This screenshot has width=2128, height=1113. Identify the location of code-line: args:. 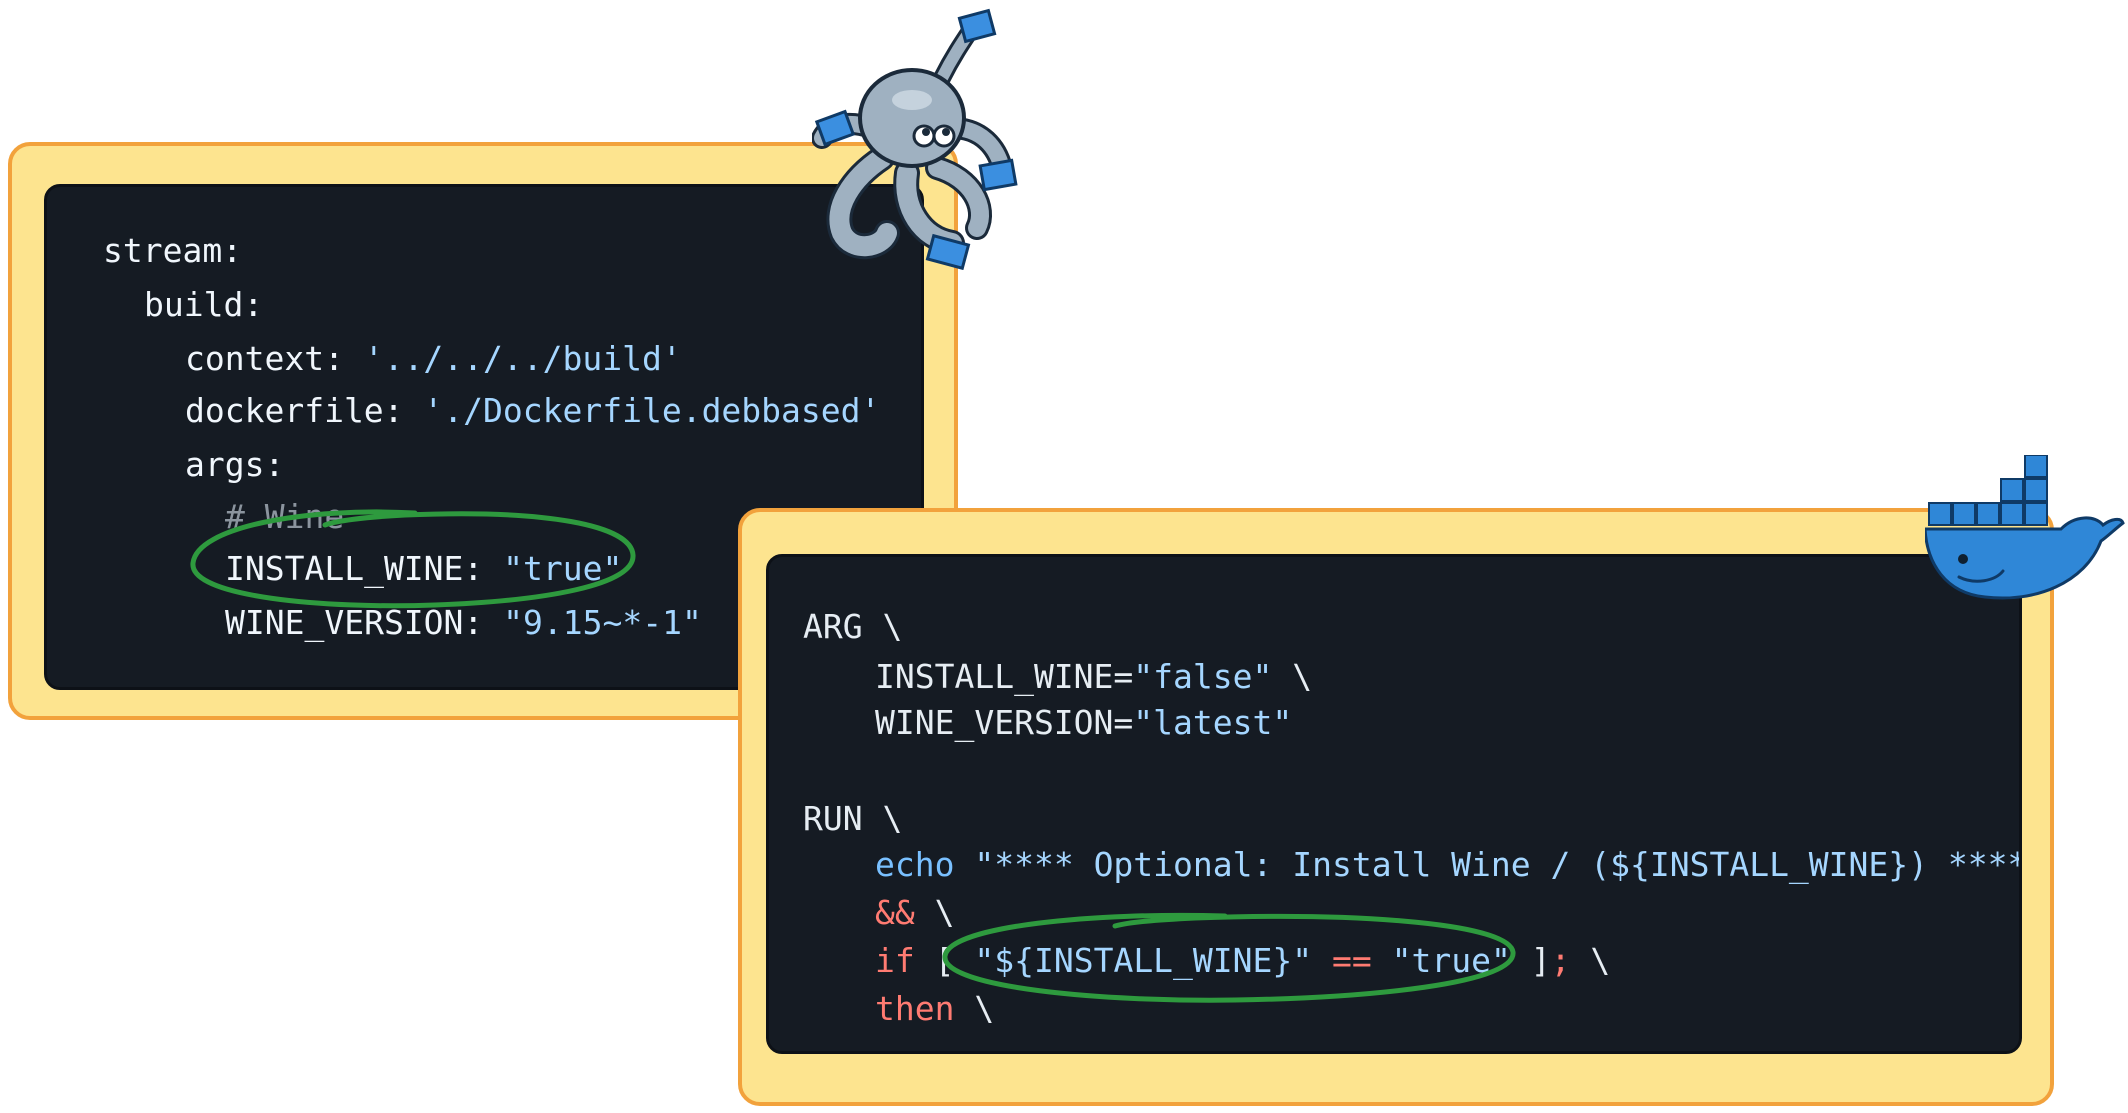
(235, 464).